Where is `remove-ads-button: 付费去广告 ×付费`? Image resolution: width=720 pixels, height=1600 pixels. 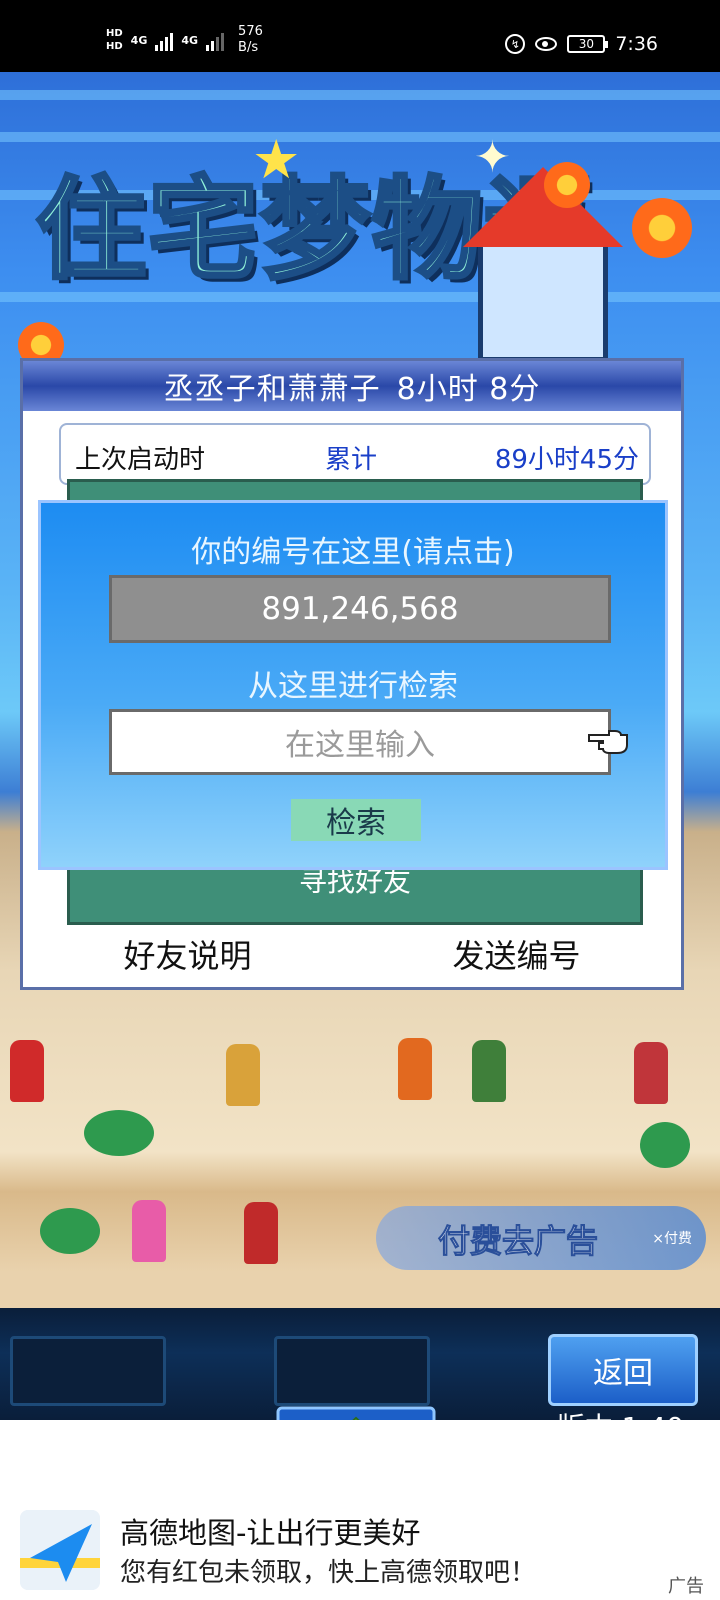 remove-ads-button: 付费去广告 ×付费 is located at coordinates (541, 1238).